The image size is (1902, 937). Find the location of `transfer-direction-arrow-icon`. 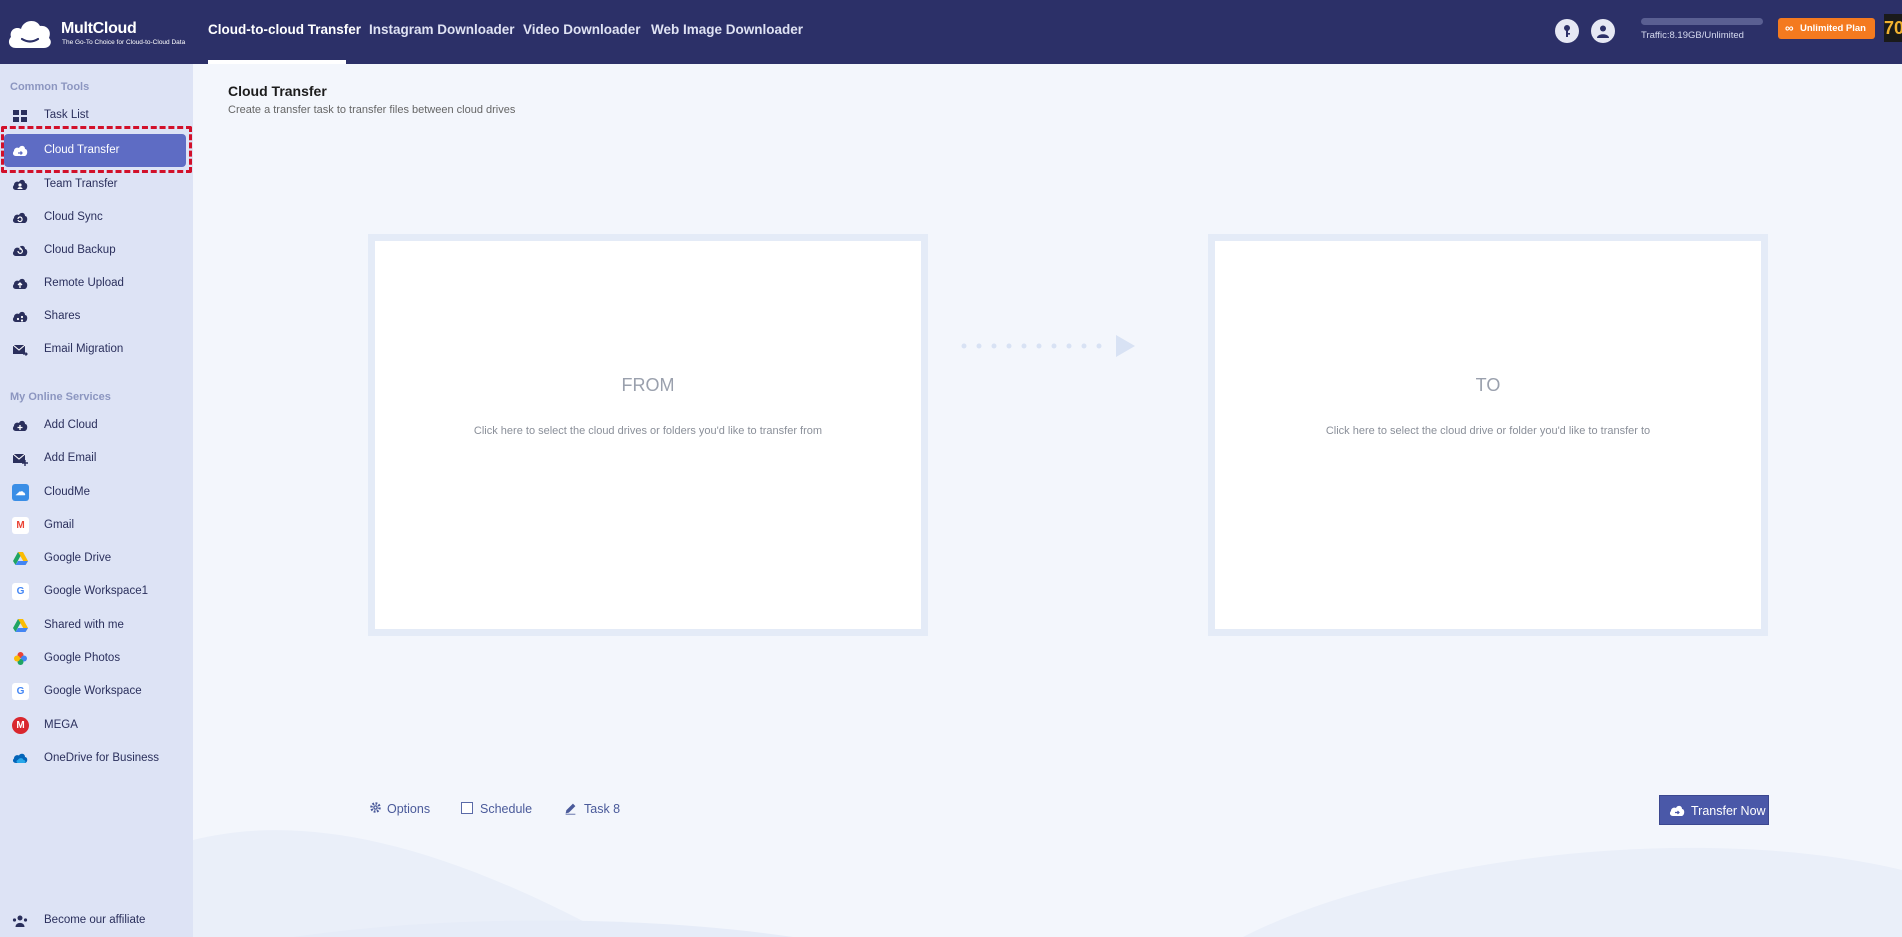

transfer-direction-arrow-icon is located at coordinates (1048, 346).